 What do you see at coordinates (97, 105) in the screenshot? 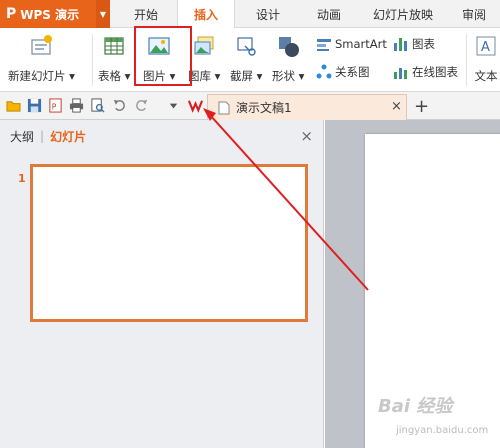
I see `print-preview-icon` at bounding box center [97, 105].